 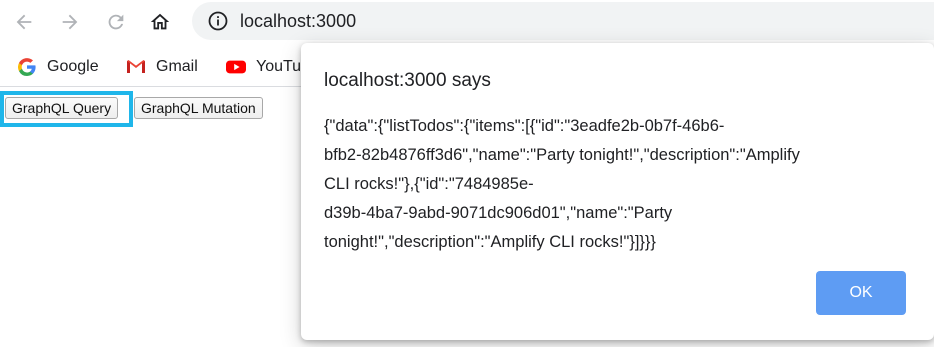 I want to click on graphql-mutation-button: GraphQL Mutation, so click(x=198, y=108).